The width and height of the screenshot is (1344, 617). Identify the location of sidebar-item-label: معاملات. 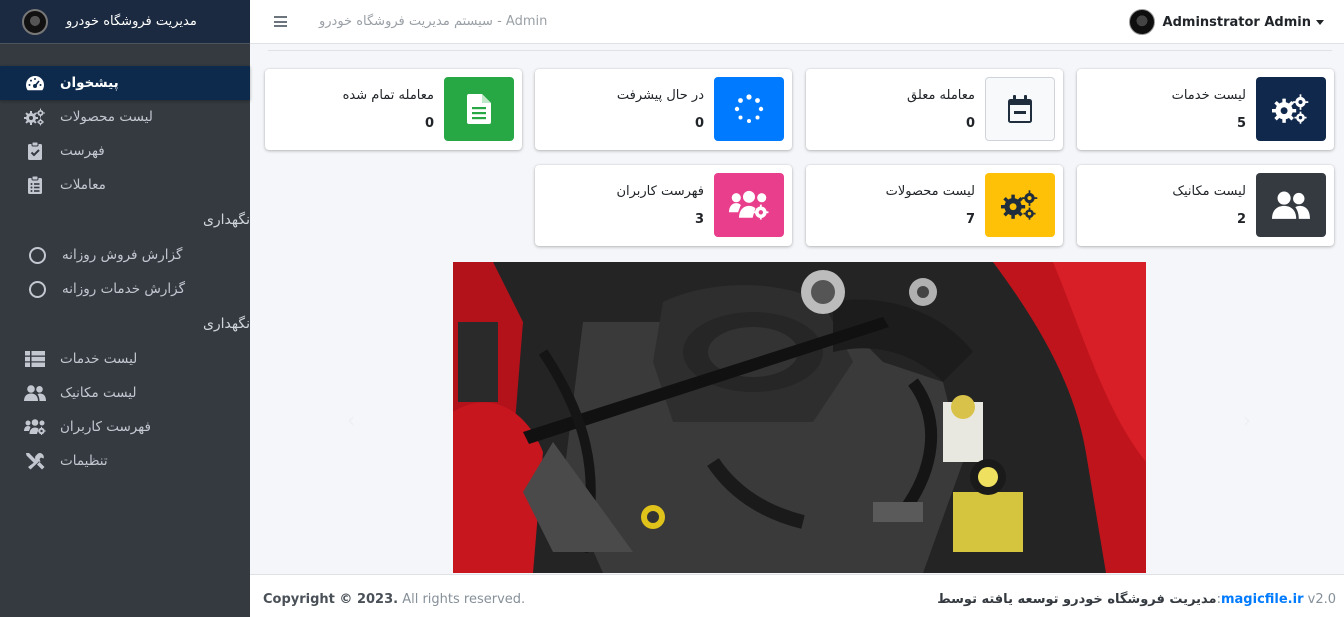
(83, 185).